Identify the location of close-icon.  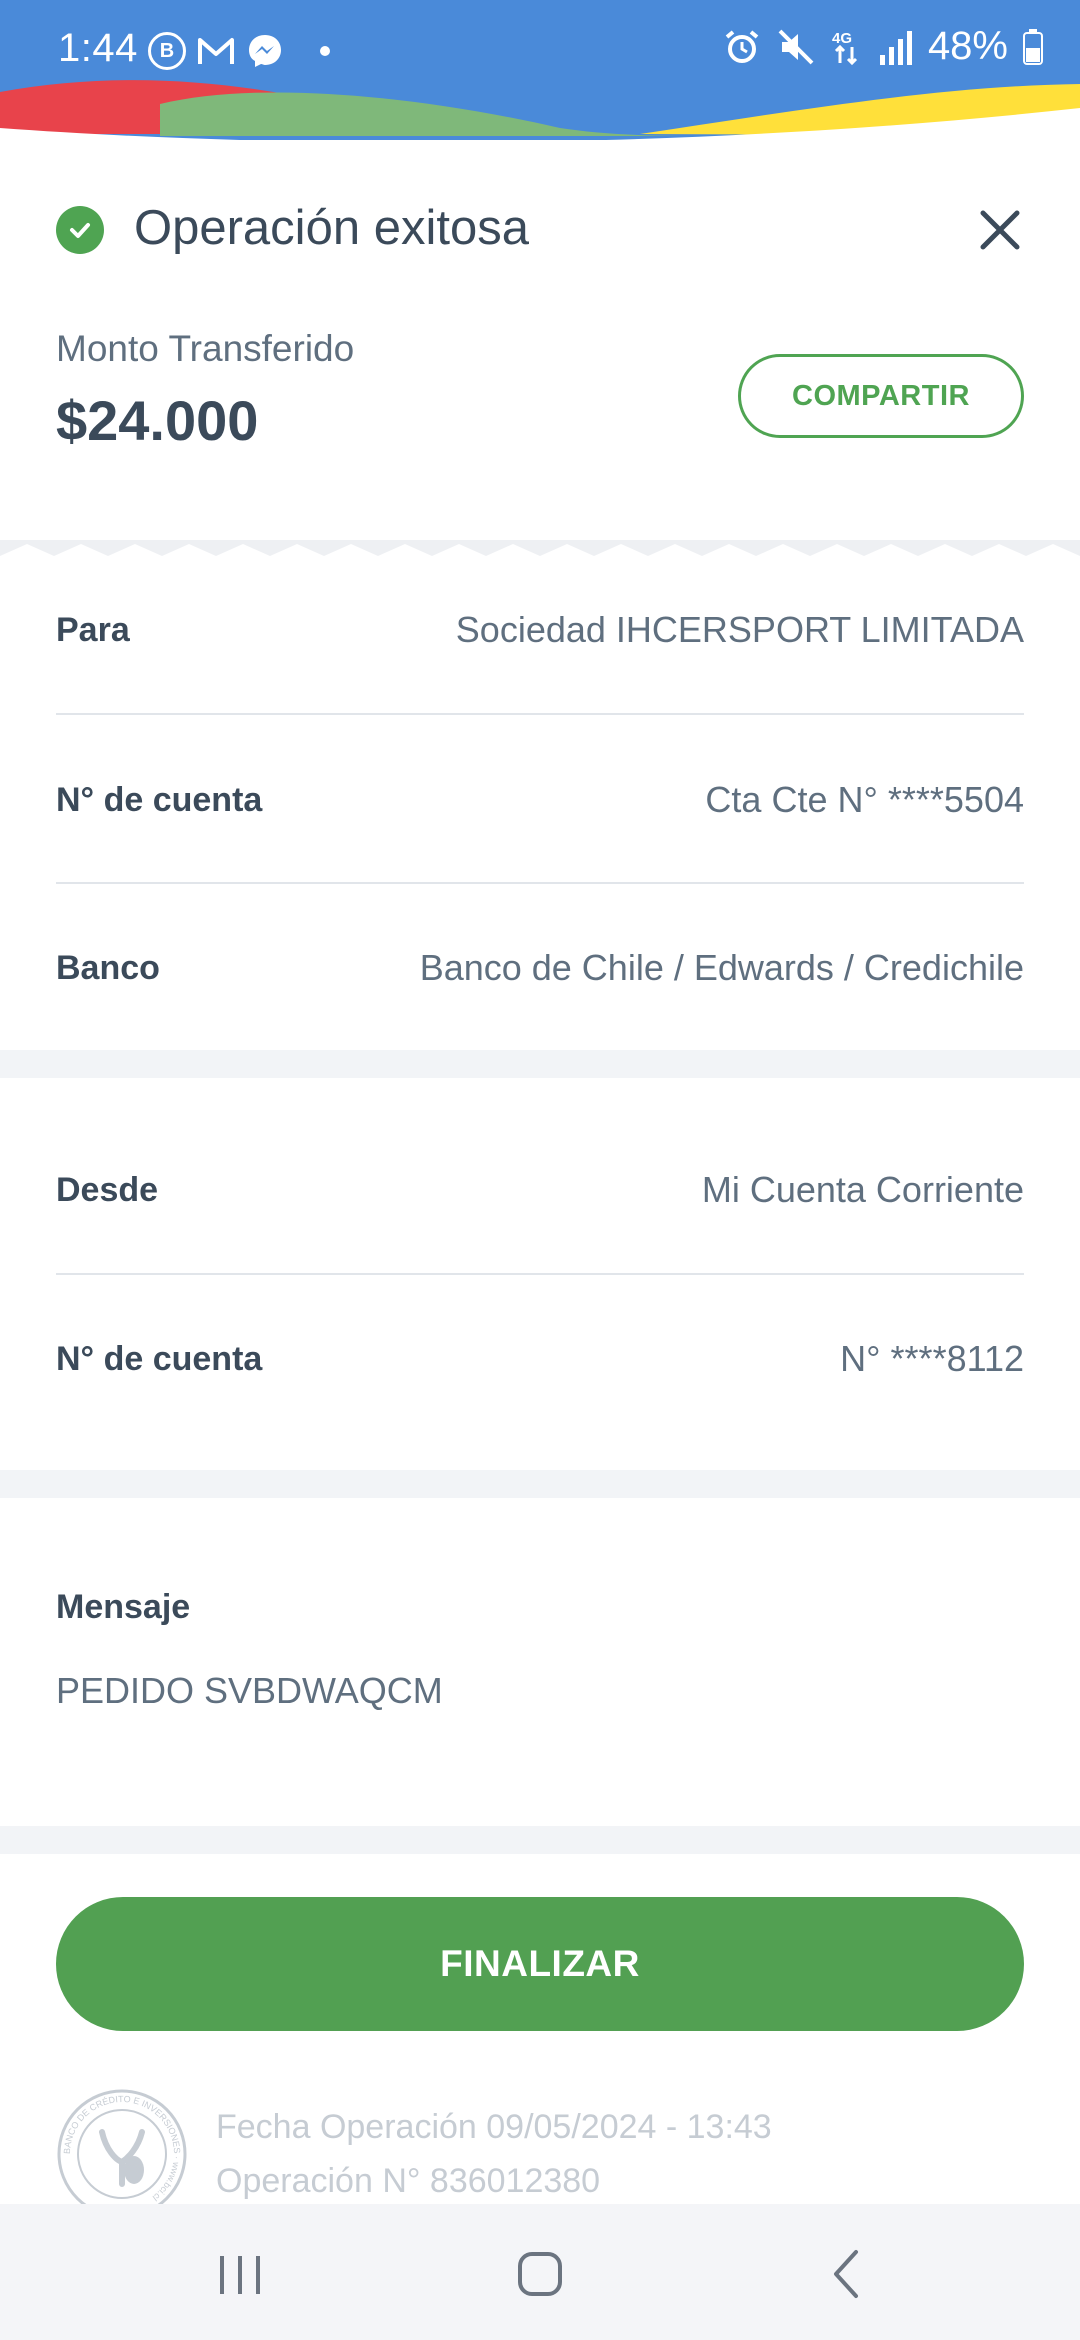
(1000, 230).